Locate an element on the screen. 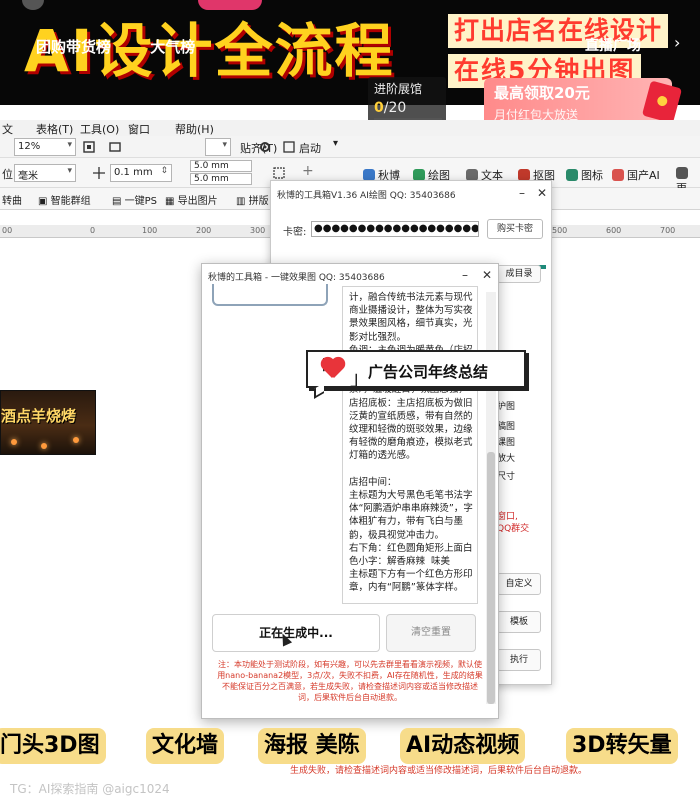  zoom-page-icon is located at coordinates (115, 147).